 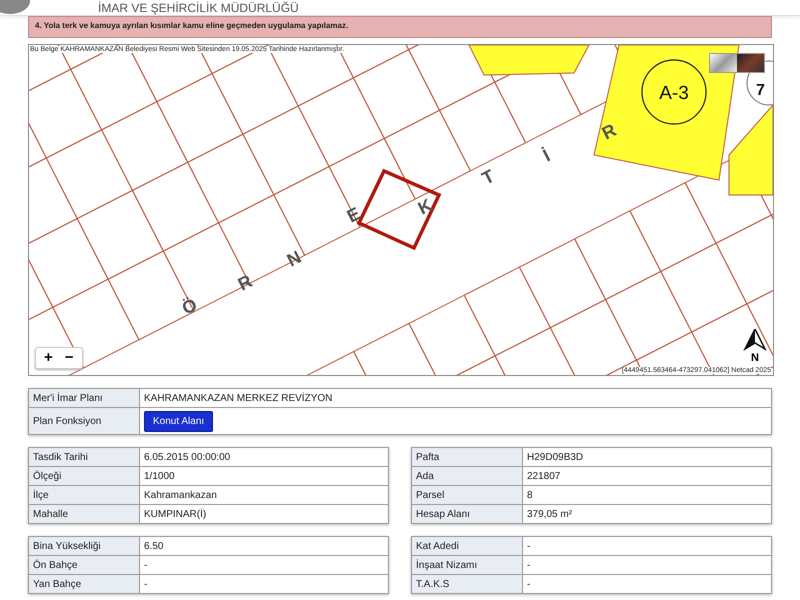 What do you see at coordinates (84, 421) in the screenshot?
I see `table-label: Plan Fonksiyon` at bounding box center [84, 421].